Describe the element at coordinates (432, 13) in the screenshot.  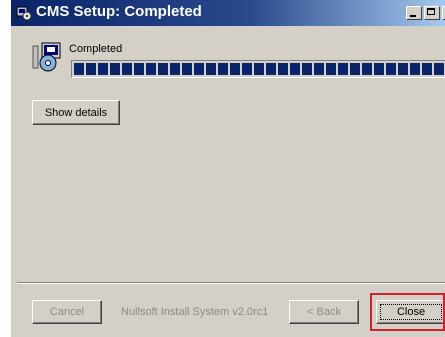
I see `maximize-button` at that location.